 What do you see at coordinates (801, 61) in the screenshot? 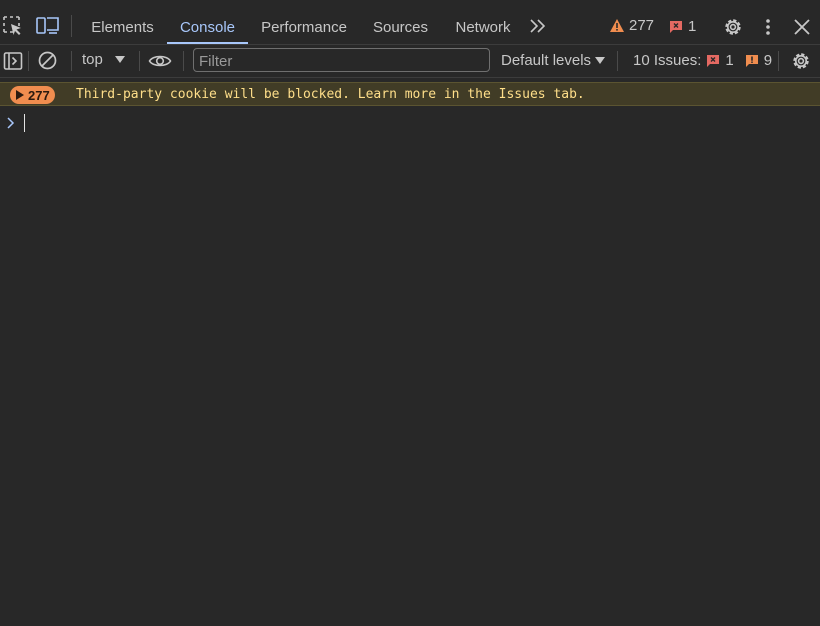
I see `console-settings-gear-icon` at bounding box center [801, 61].